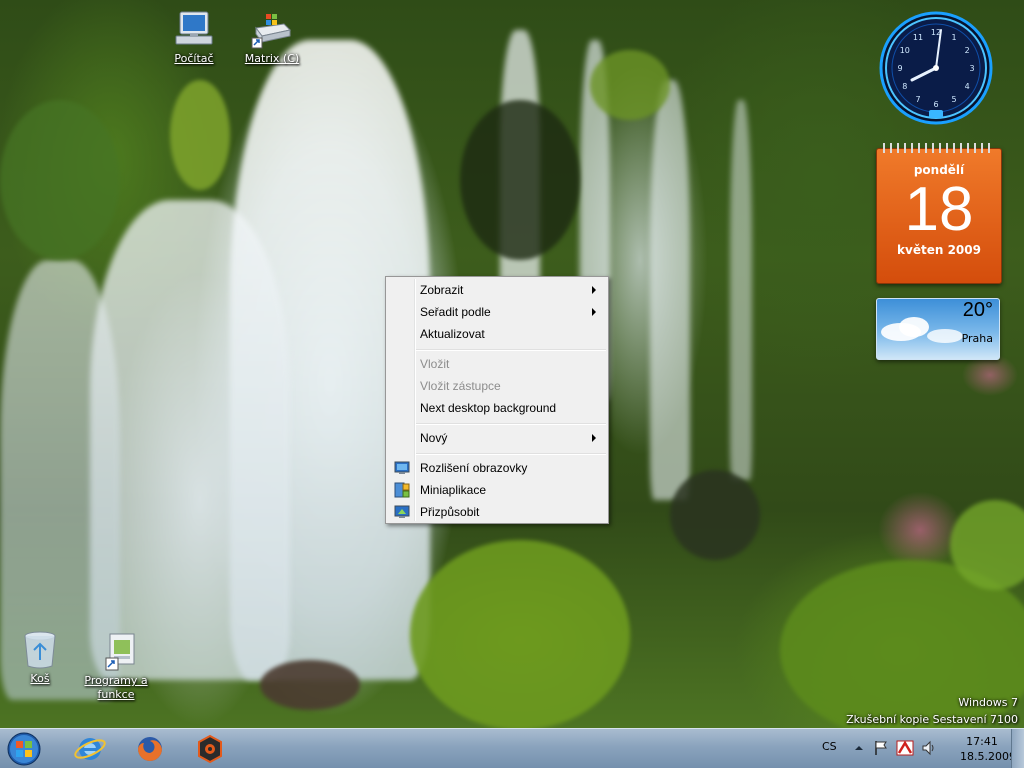  I want to click on menu-item-next-background: Next desktop background, so click(497, 408).